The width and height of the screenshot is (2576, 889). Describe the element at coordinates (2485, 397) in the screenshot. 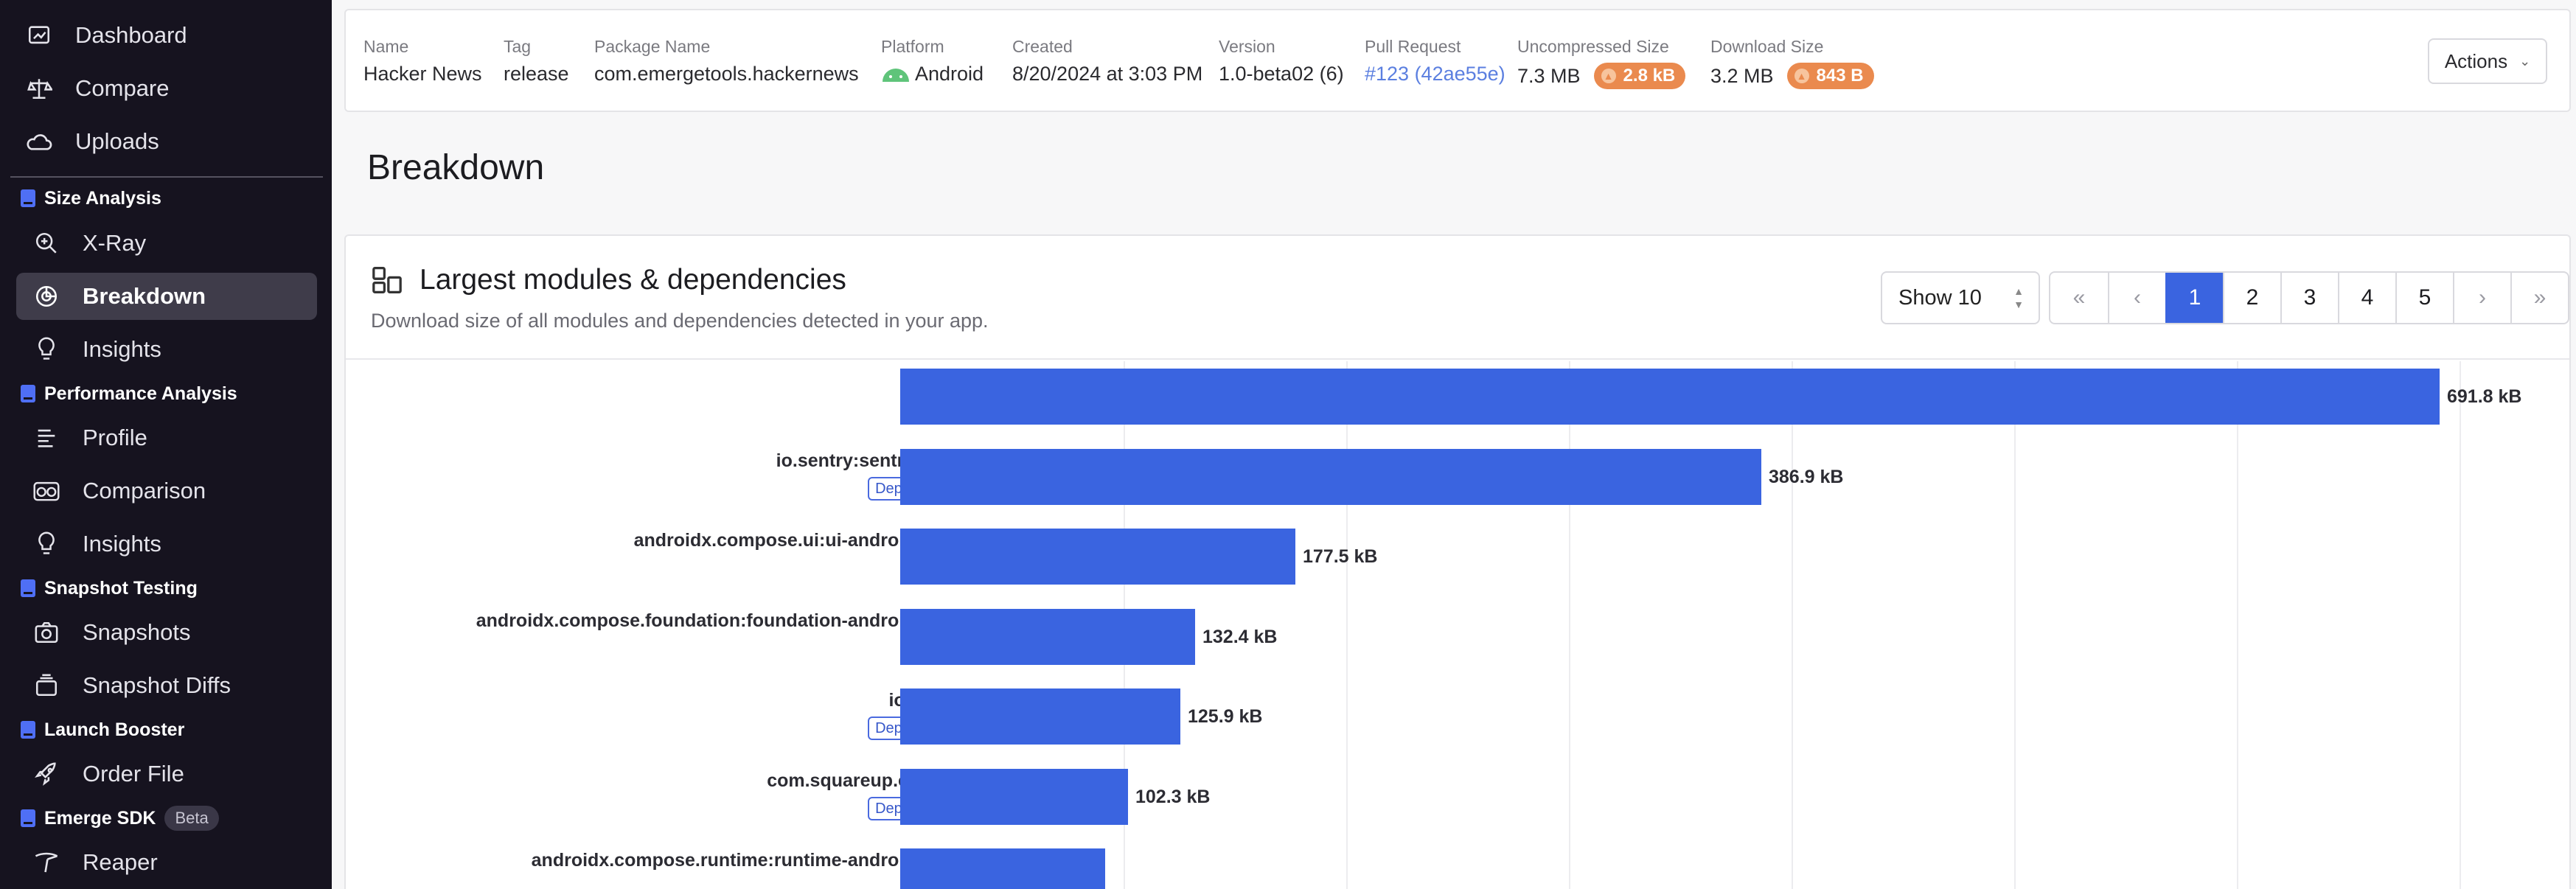

I see `bar-value-label: 691.8 kB` at that location.